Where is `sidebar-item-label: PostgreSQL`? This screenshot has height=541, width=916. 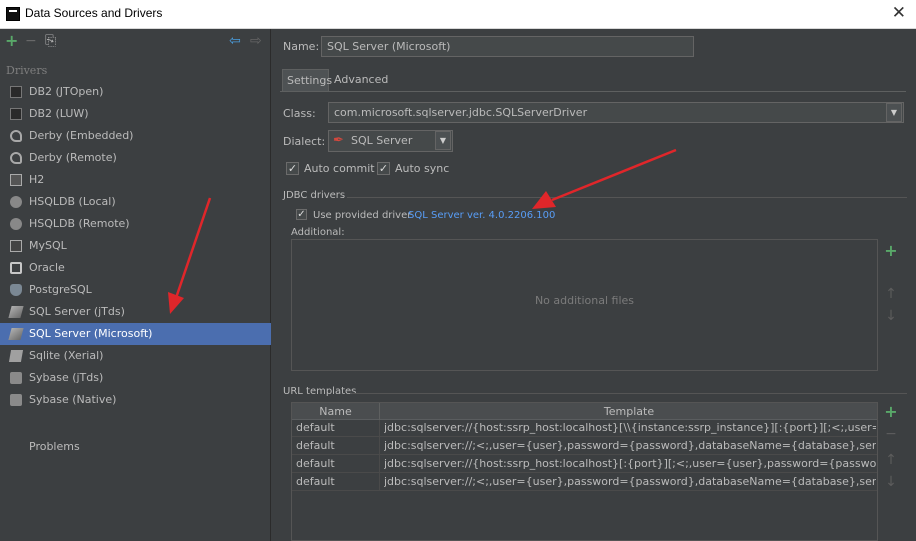
sidebar-item-label: PostgreSQL is located at coordinates (60, 289).